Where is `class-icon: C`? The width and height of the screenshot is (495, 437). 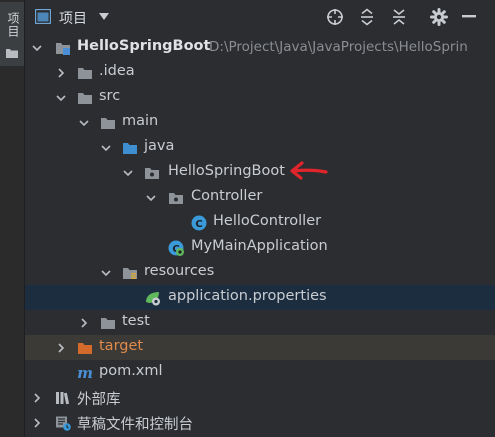 class-icon: C is located at coordinates (199, 223).